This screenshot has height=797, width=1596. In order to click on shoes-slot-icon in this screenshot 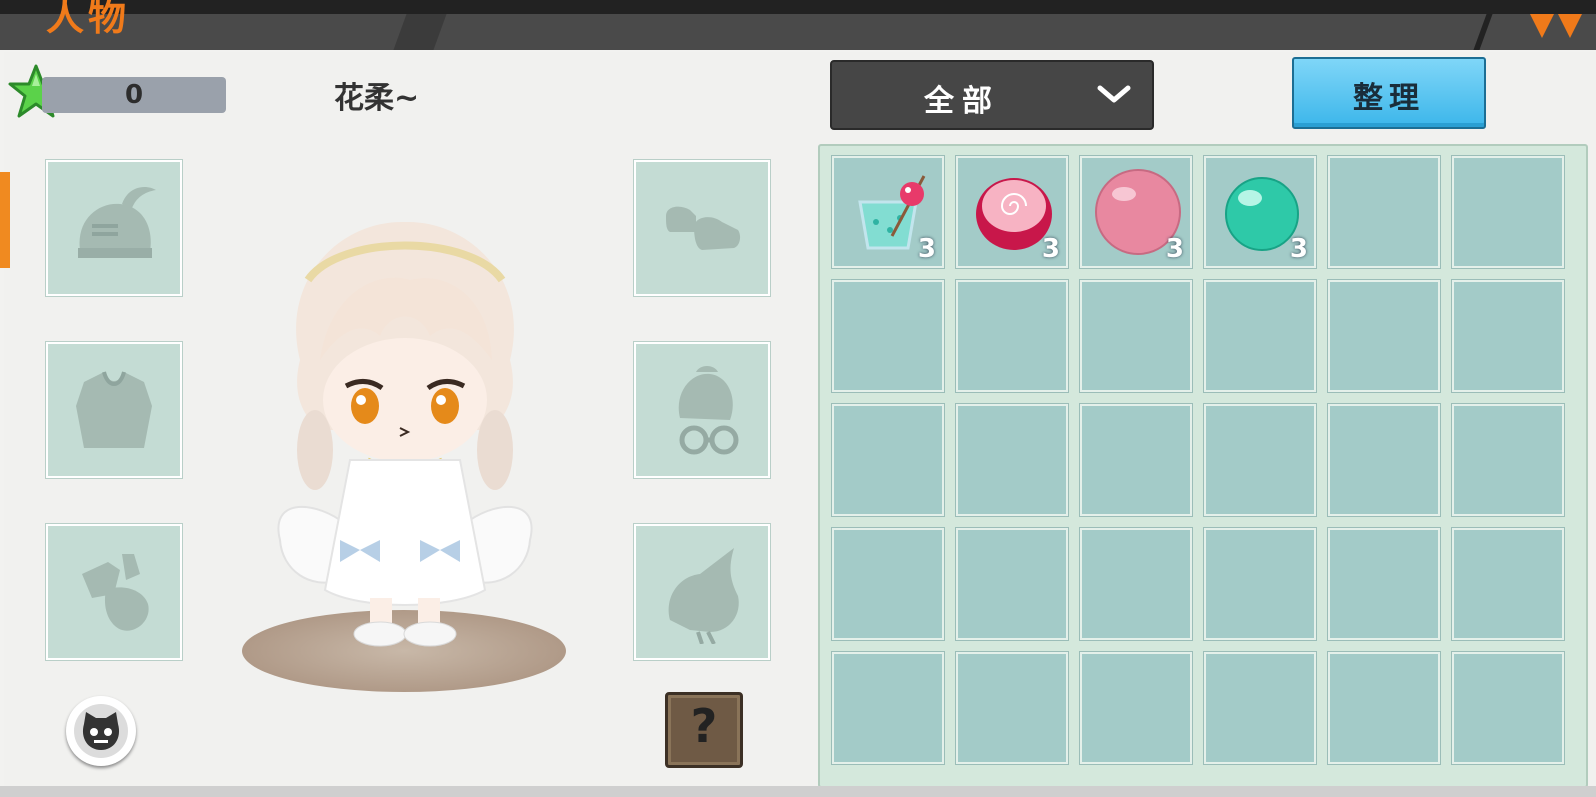, I will do `click(703, 228)`.